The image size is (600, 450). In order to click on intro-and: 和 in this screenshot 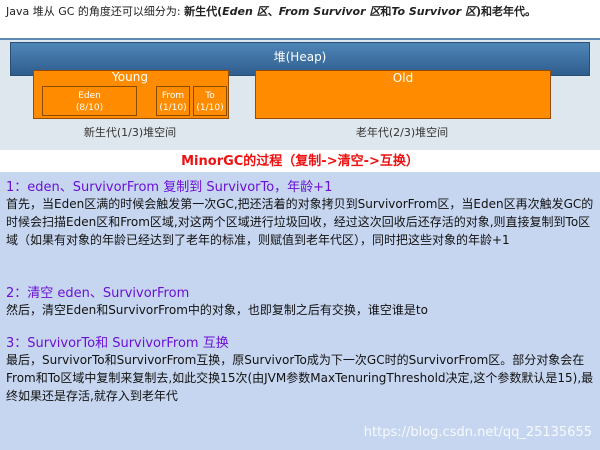, I will do `click(386, 11)`.